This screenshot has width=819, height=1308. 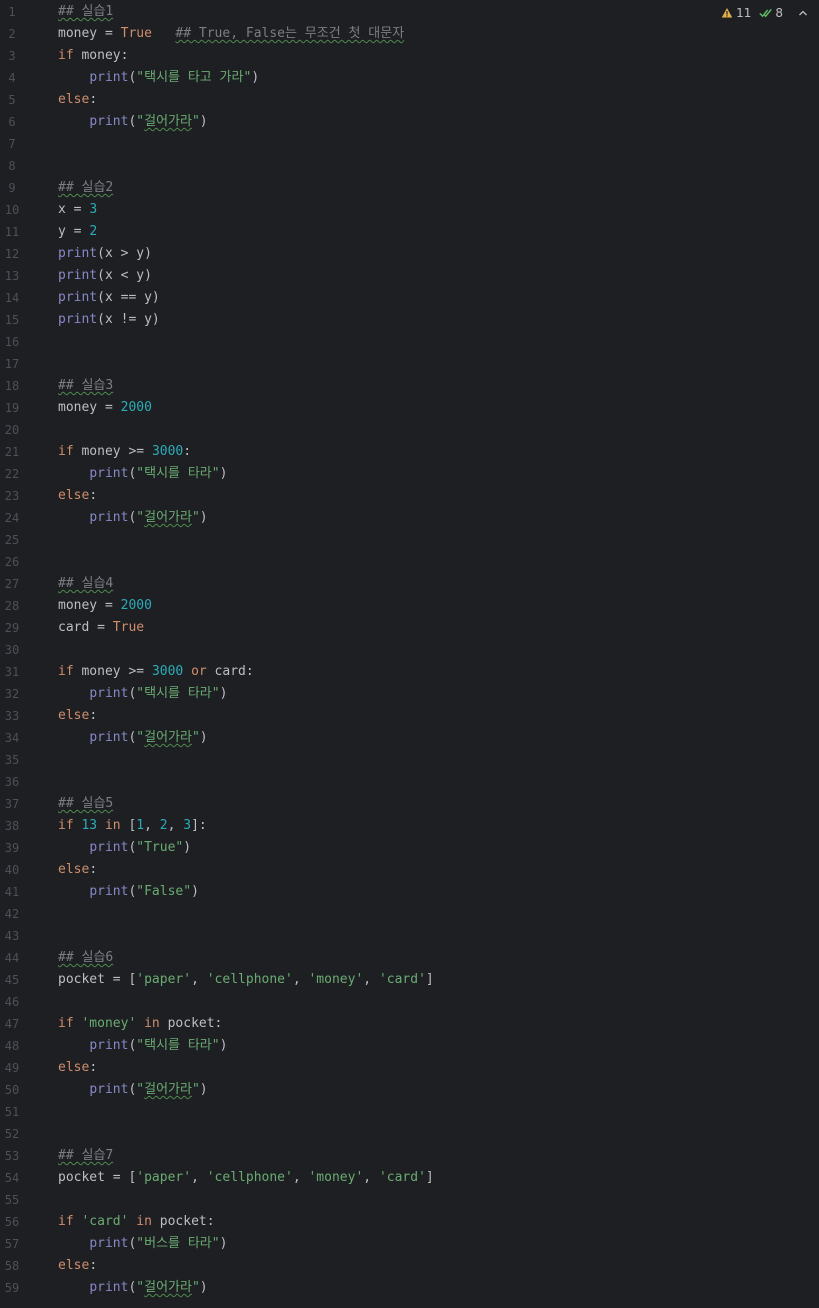 What do you see at coordinates (16, 1178) in the screenshot?
I see `line-number: 54` at bounding box center [16, 1178].